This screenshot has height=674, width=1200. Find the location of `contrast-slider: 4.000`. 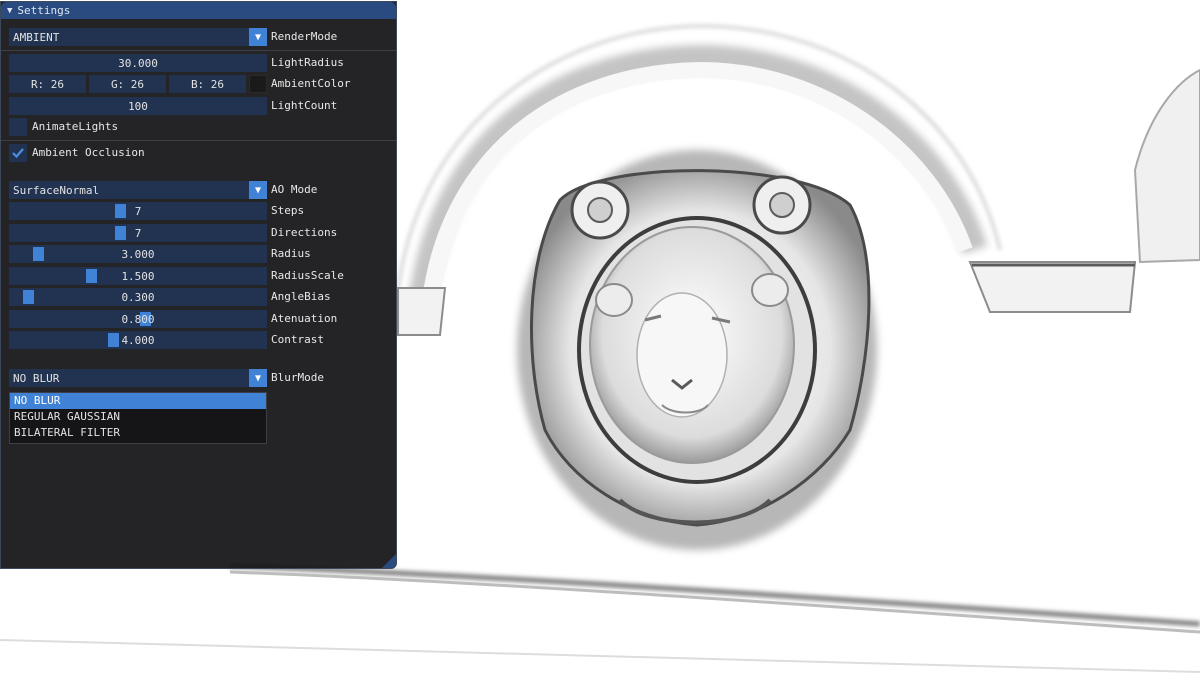

contrast-slider: 4.000 is located at coordinates (138, 340).